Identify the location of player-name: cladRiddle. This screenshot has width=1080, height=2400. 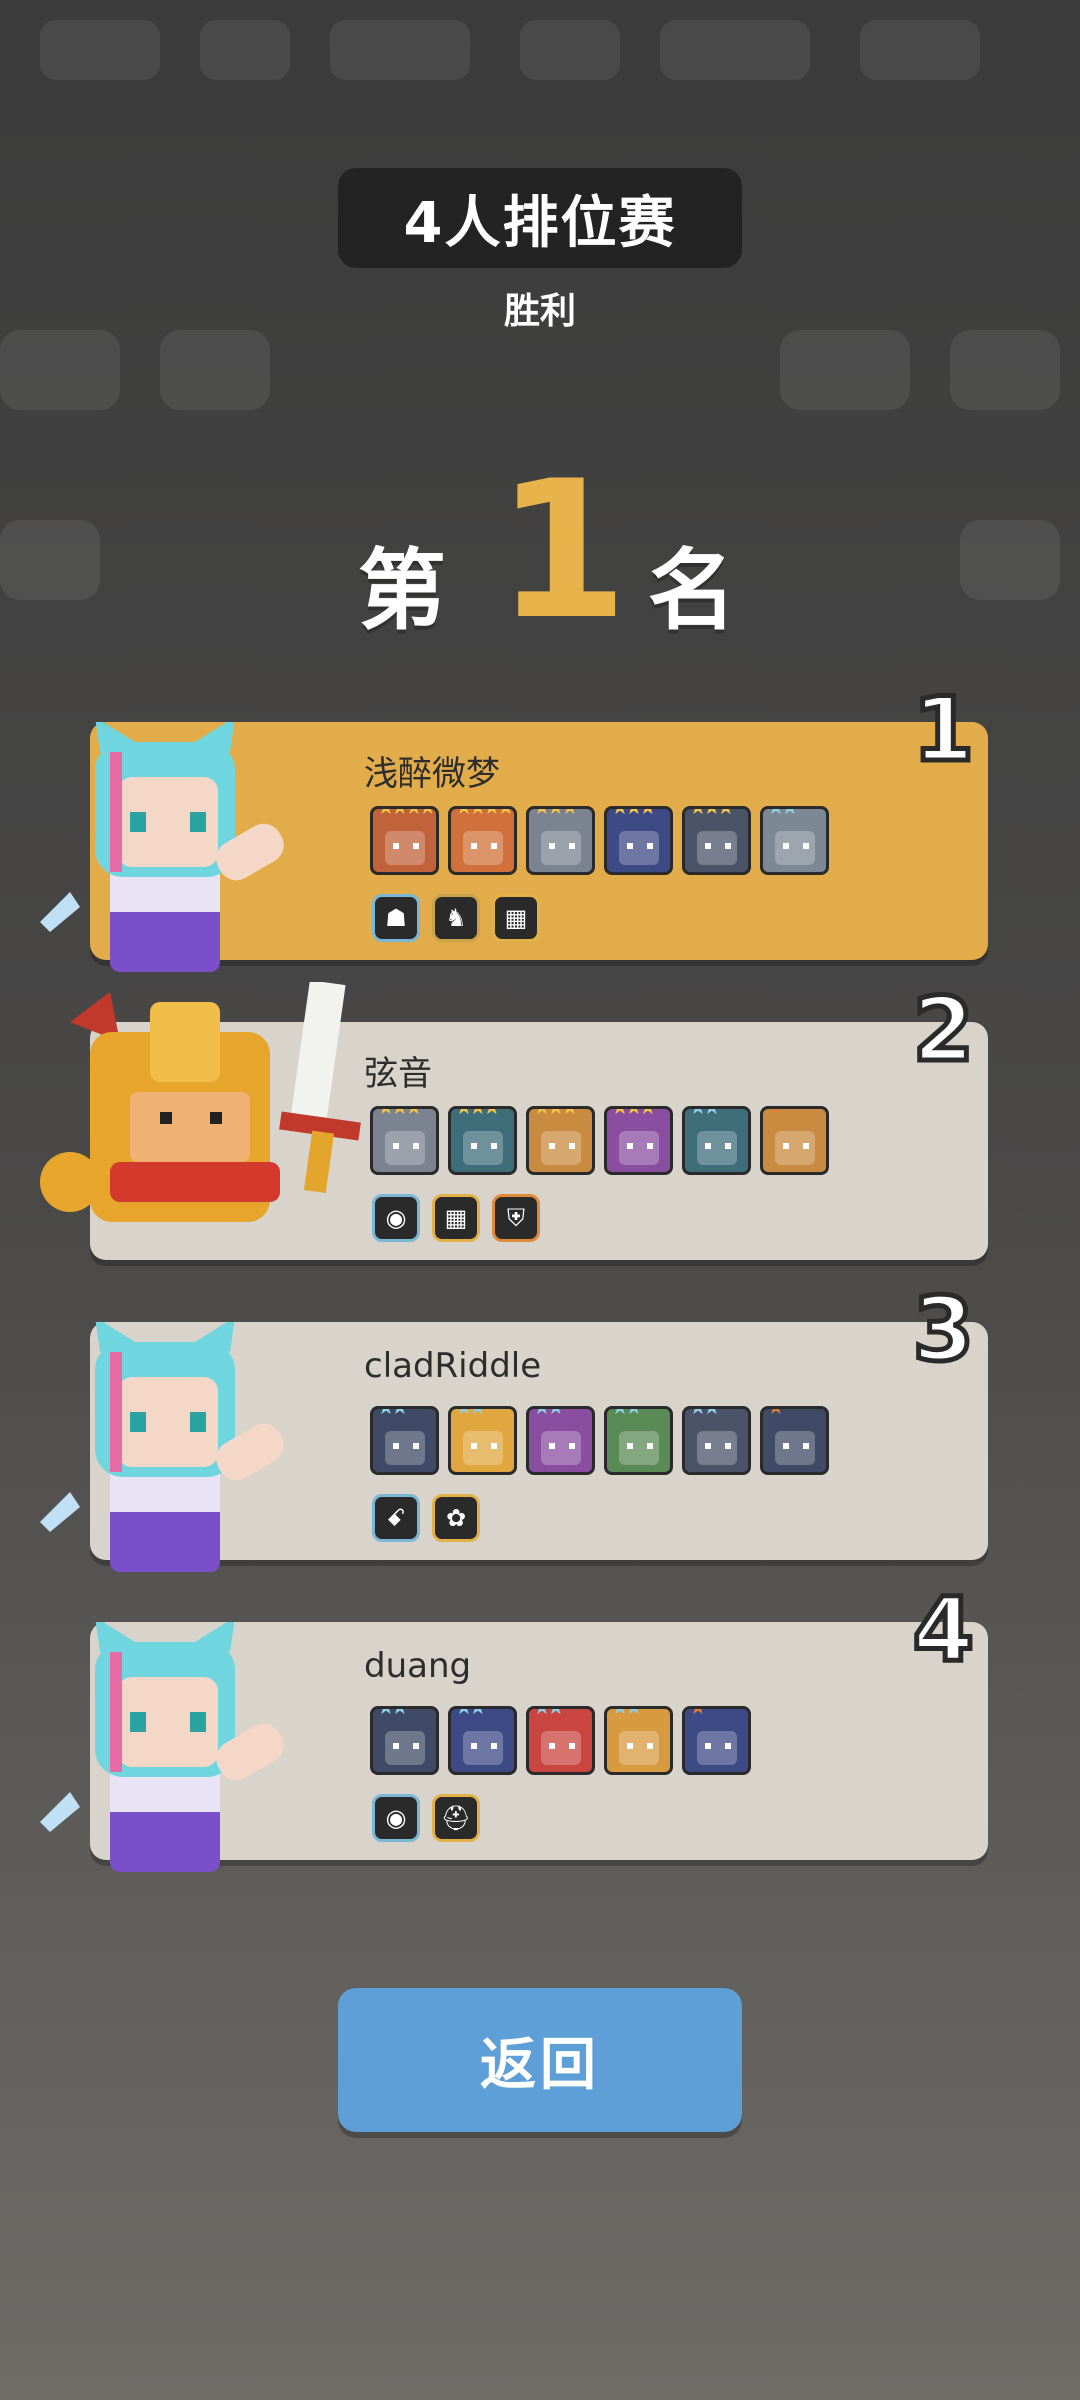
(453, 1366).